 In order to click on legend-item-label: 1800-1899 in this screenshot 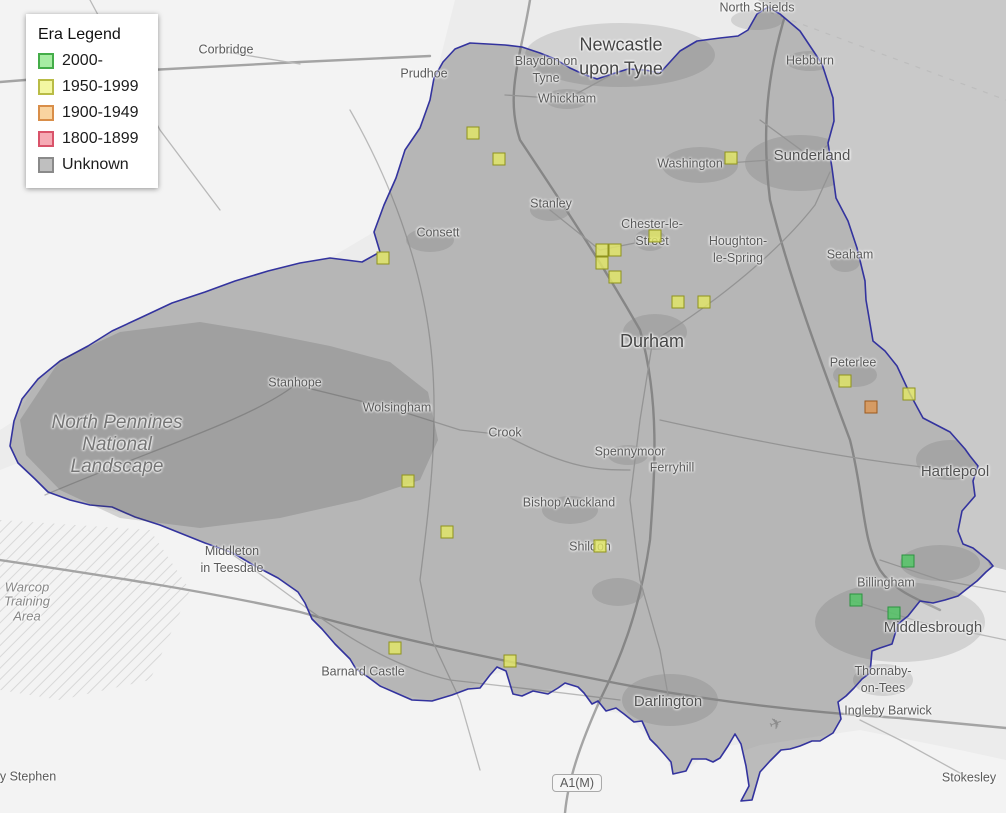, I will do `click(100, 138)`.